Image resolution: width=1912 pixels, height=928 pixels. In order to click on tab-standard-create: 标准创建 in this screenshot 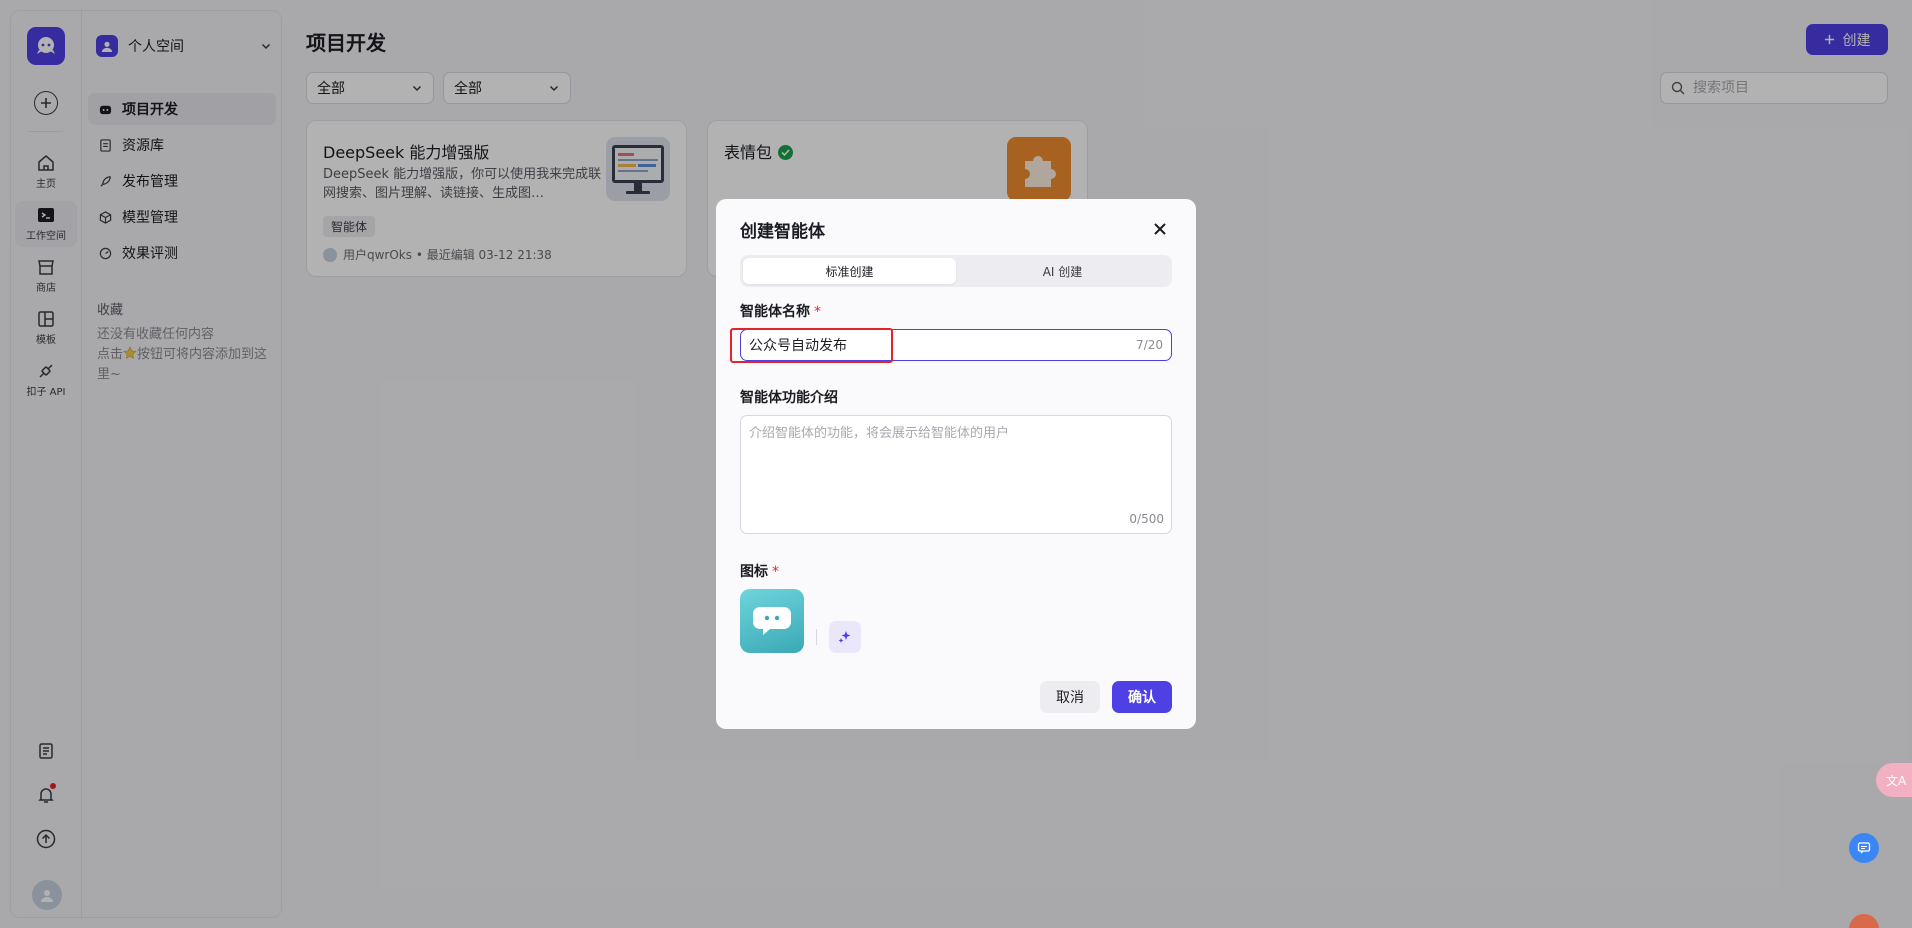, I will do `click(849, 271)`.